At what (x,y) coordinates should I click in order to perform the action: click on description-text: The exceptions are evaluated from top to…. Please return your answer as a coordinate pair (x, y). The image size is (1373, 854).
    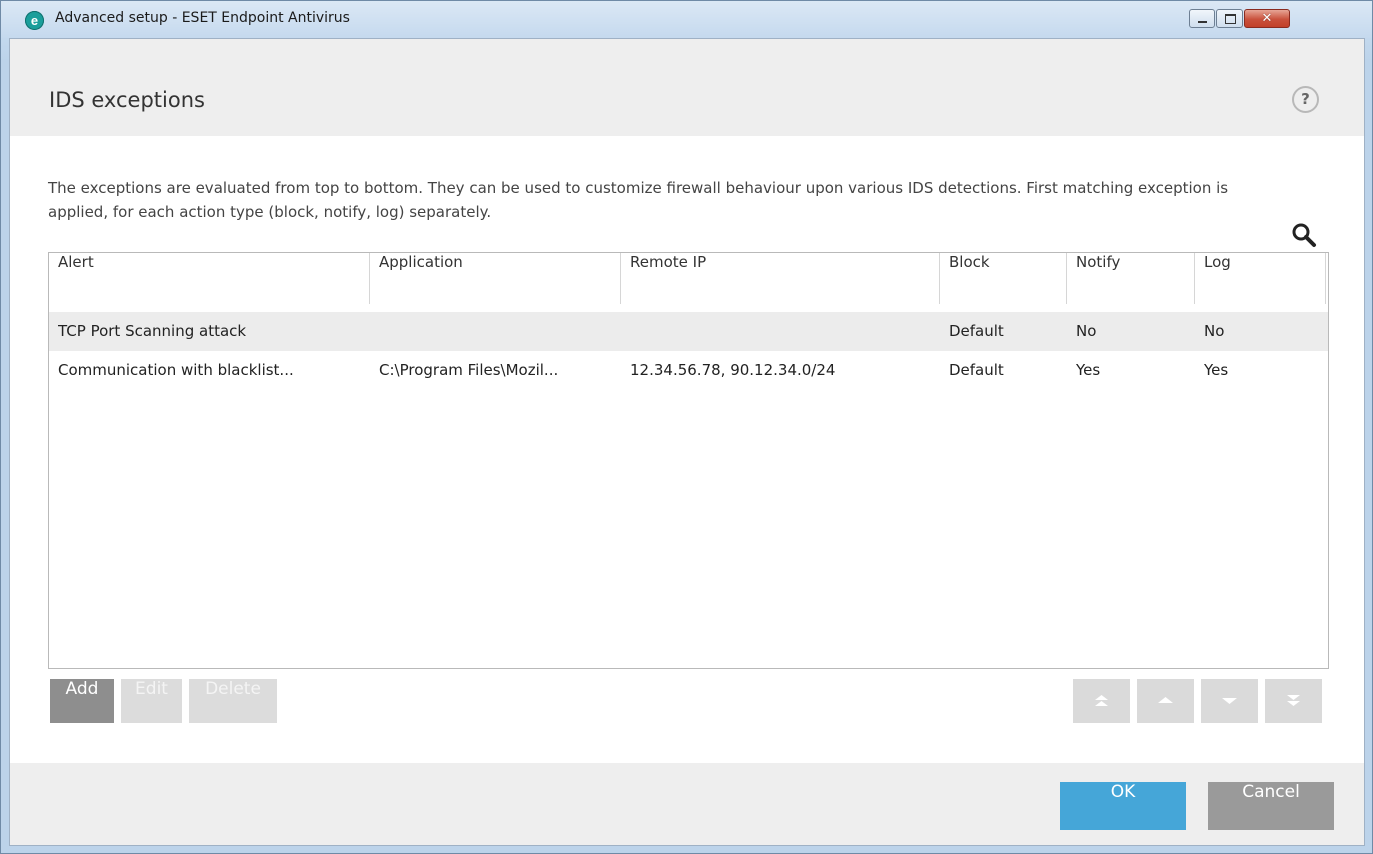
    Looking at the image, I should click on (638, 200).